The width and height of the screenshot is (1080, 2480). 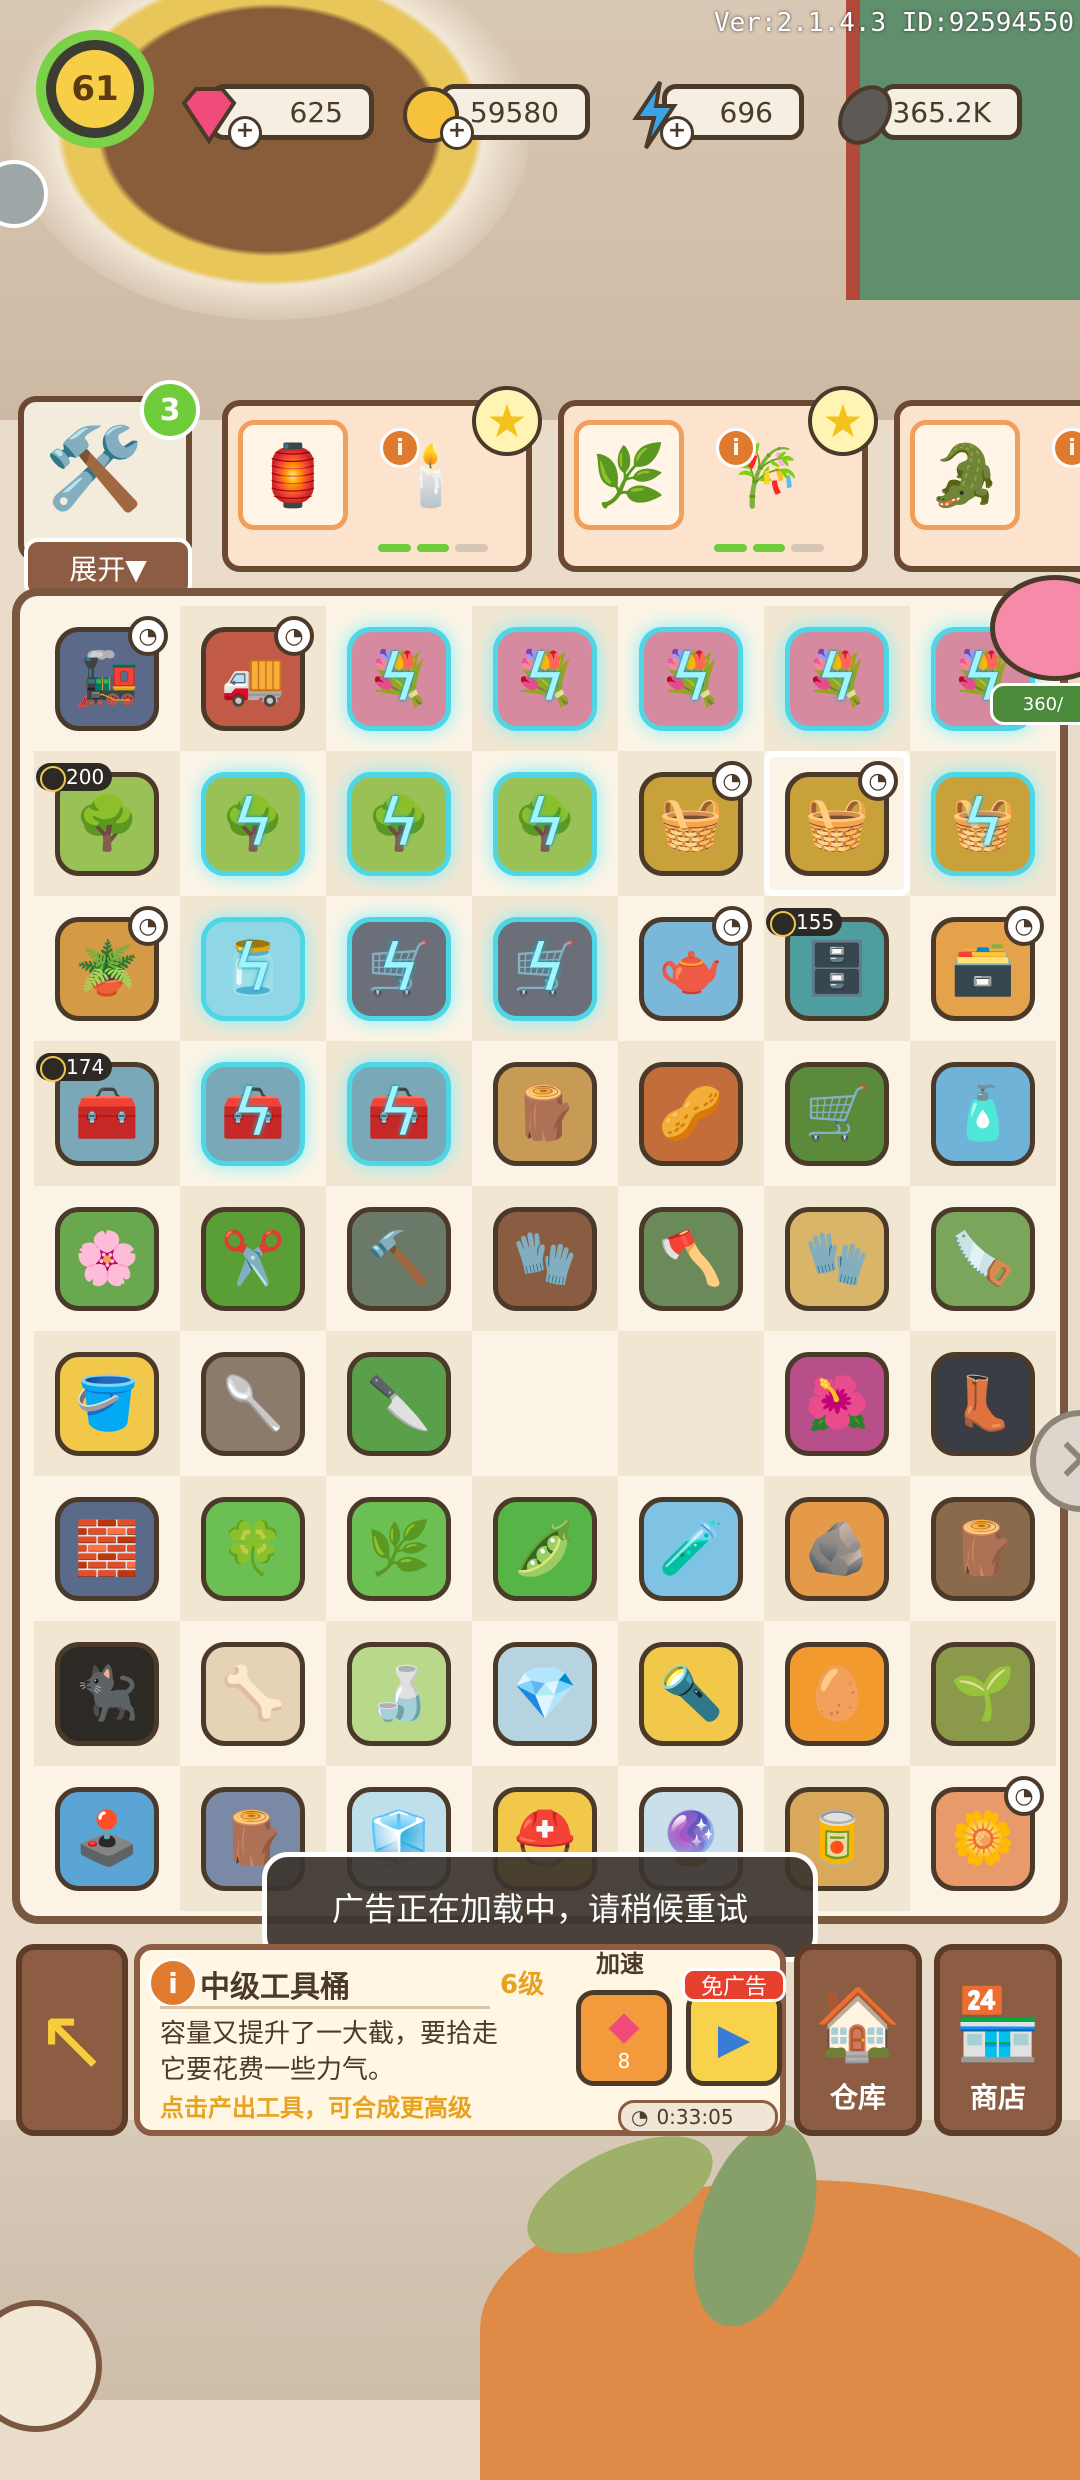 I want to click on add-coins-button: +, so click(x=457, y=133).